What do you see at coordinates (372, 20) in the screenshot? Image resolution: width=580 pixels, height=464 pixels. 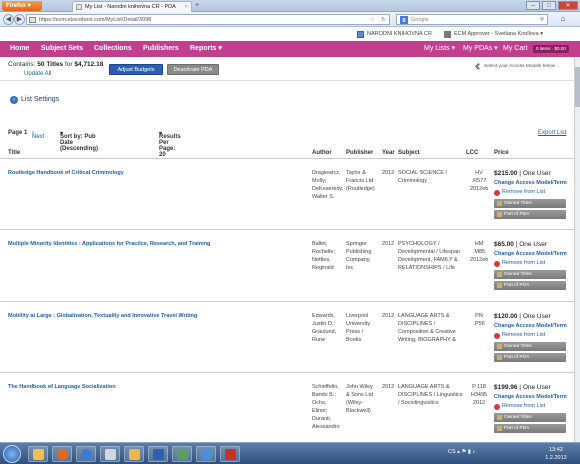 I see `bookmark-star-icon: ☆` at bounding box center [372, 20].